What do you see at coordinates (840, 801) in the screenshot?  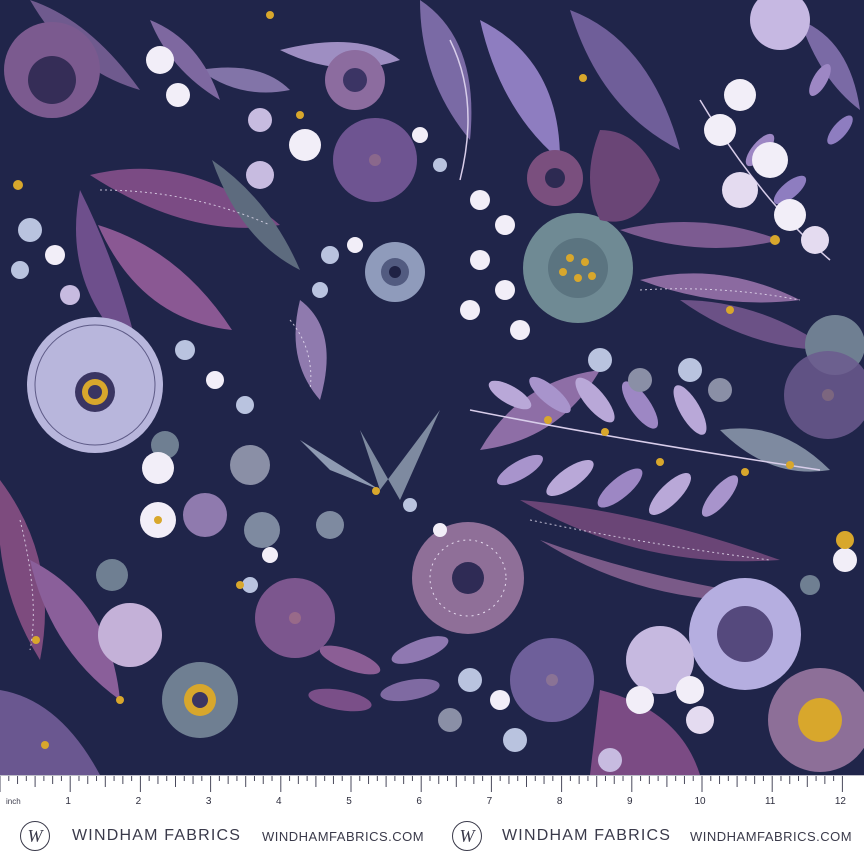 I see `ruler-number: 12` at bounding box center [840, 801].